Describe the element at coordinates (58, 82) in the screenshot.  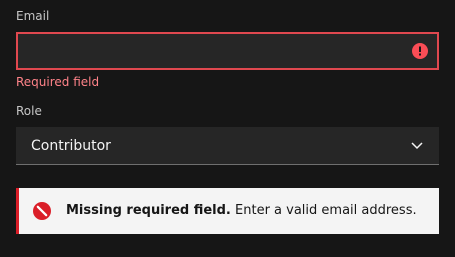
I see `email-error-message: Required field` at that location.